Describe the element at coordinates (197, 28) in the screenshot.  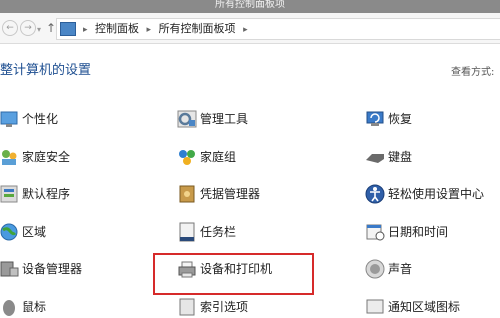
I see `breadcrumb-all-items: 所有控制面板项` at that location.